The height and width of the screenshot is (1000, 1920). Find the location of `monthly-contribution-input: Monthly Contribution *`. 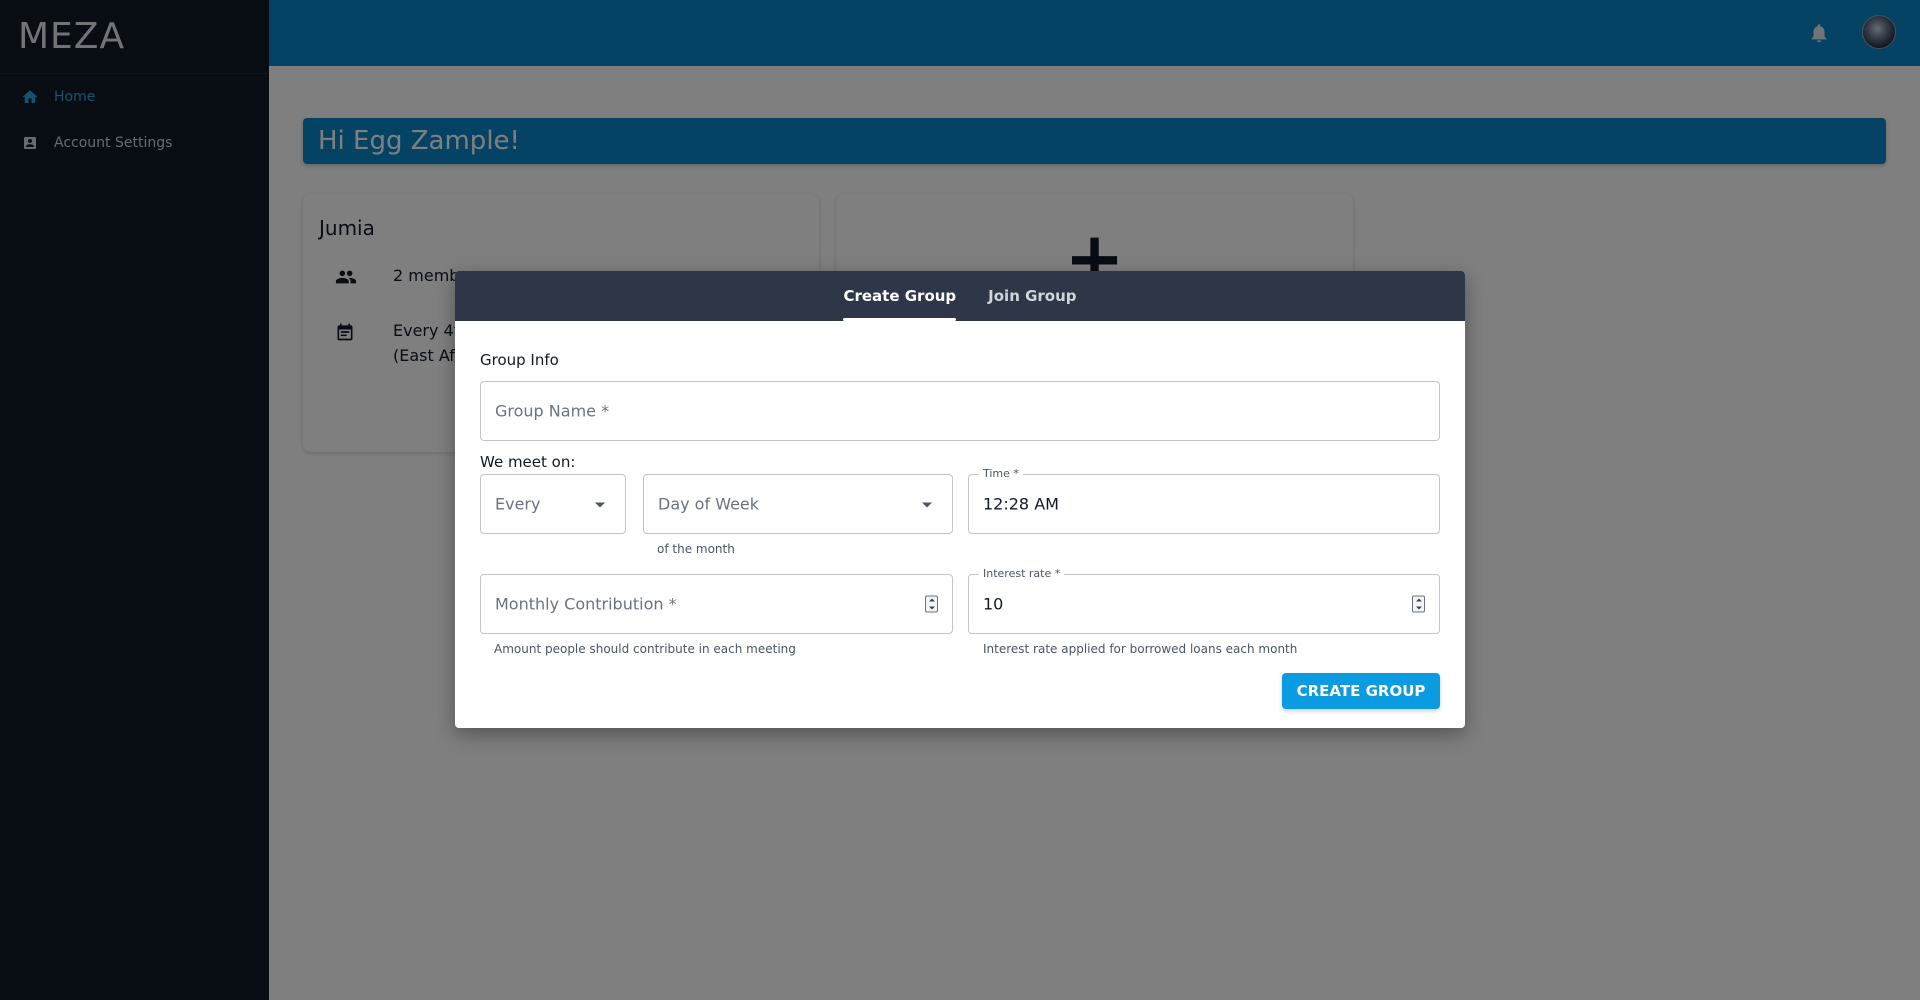

monthly-contribution-input: Monthly Contribution * is located at coordinates (716, 604).